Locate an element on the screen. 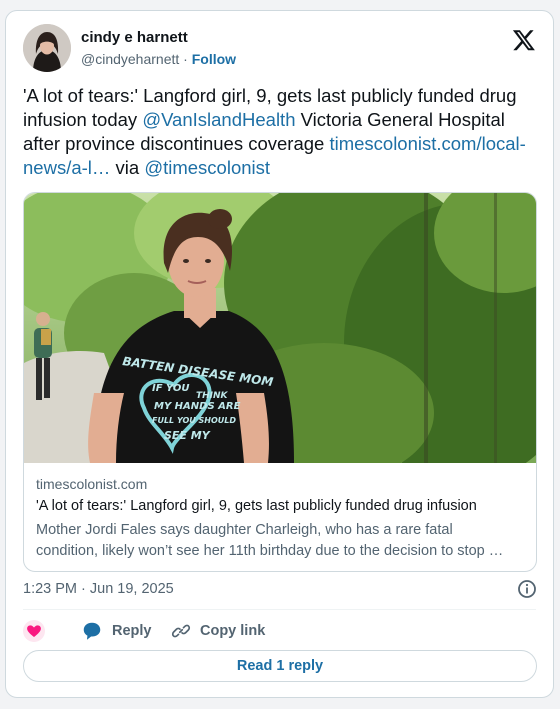 This screenshot has height=709, width=560. author-handle-row: @cindyeharnett · Follow is located at coordinates (158, 59).